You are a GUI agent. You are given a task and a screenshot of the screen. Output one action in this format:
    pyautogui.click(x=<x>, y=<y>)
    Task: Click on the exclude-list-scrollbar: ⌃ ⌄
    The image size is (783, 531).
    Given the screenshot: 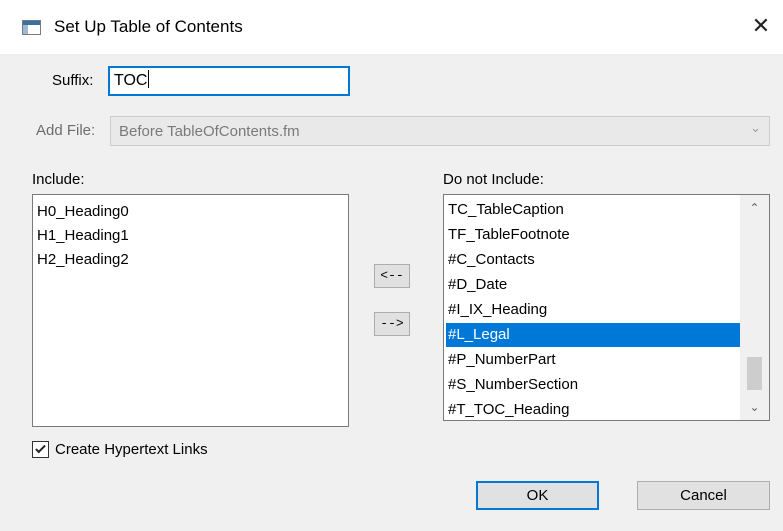 What is the action you would take?
    pyautogui.click(x=754, y=307)
    